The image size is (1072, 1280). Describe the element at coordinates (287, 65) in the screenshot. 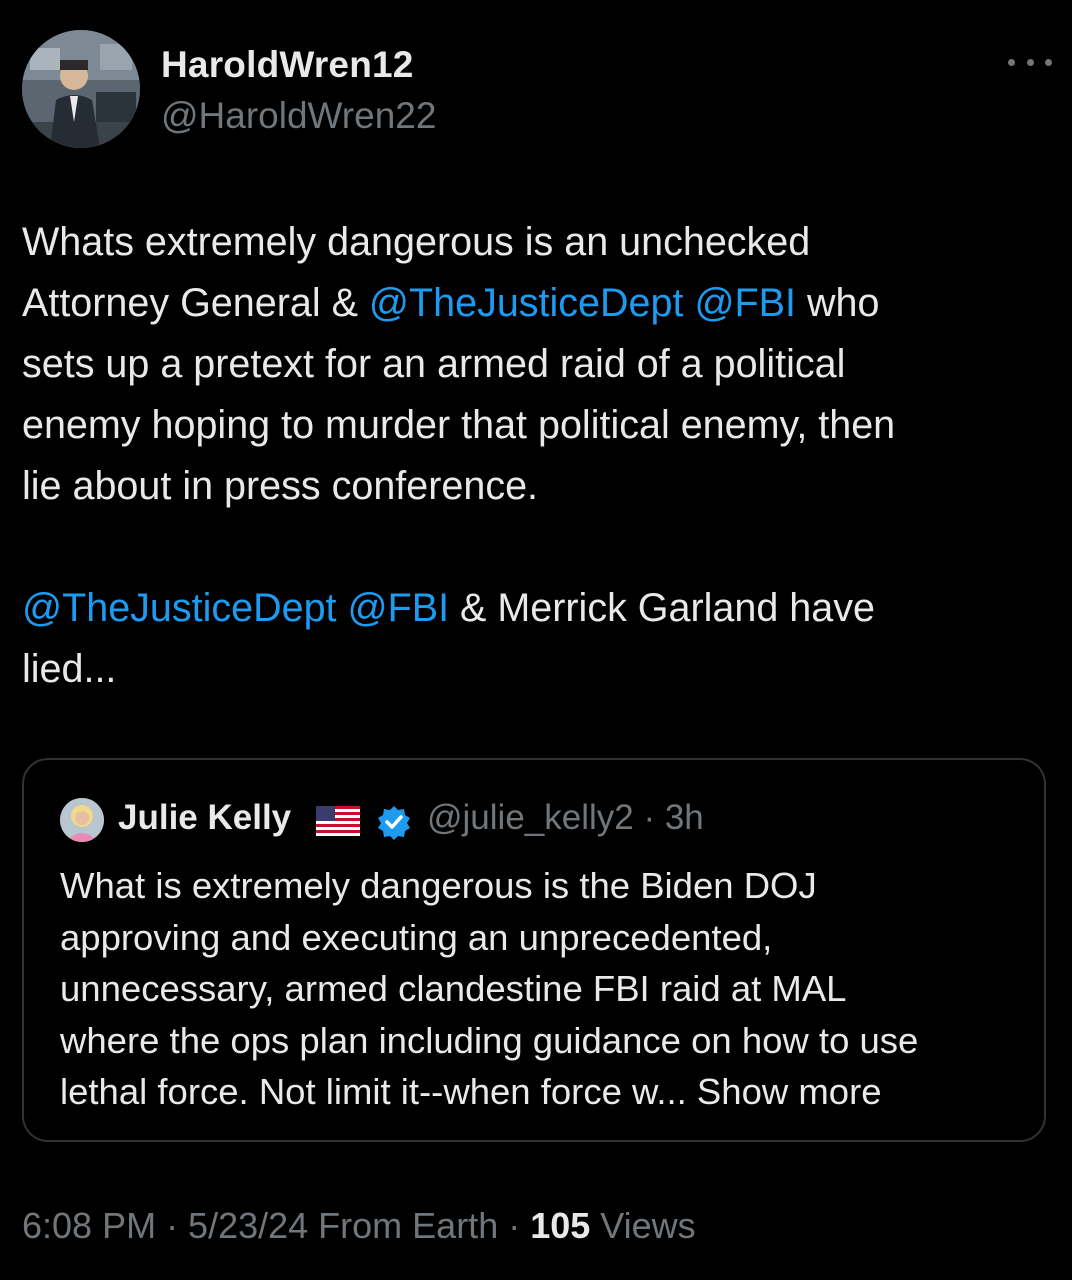

I see `author-display-name: HaroldWren12` at that location.